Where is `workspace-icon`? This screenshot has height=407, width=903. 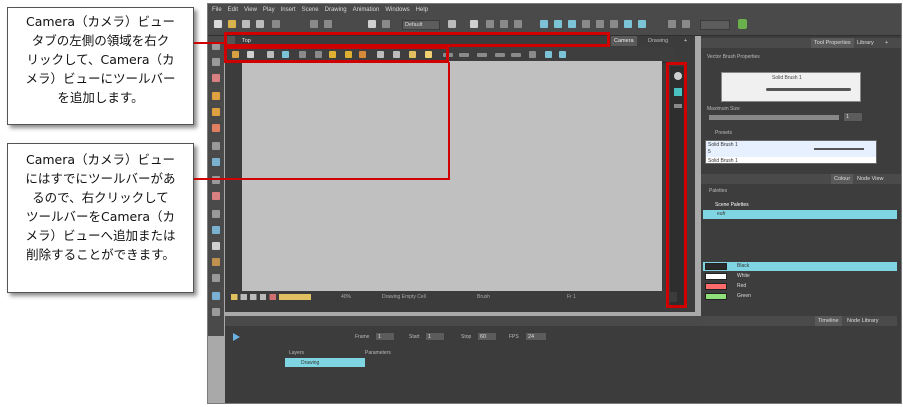
workspace-icon is located at coordinates (452, 24).